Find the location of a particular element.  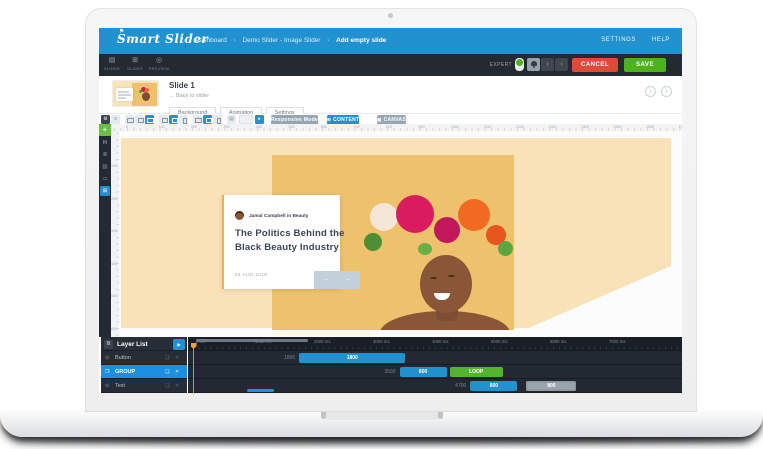

redo-button: › is located at coordinates (561, 64).